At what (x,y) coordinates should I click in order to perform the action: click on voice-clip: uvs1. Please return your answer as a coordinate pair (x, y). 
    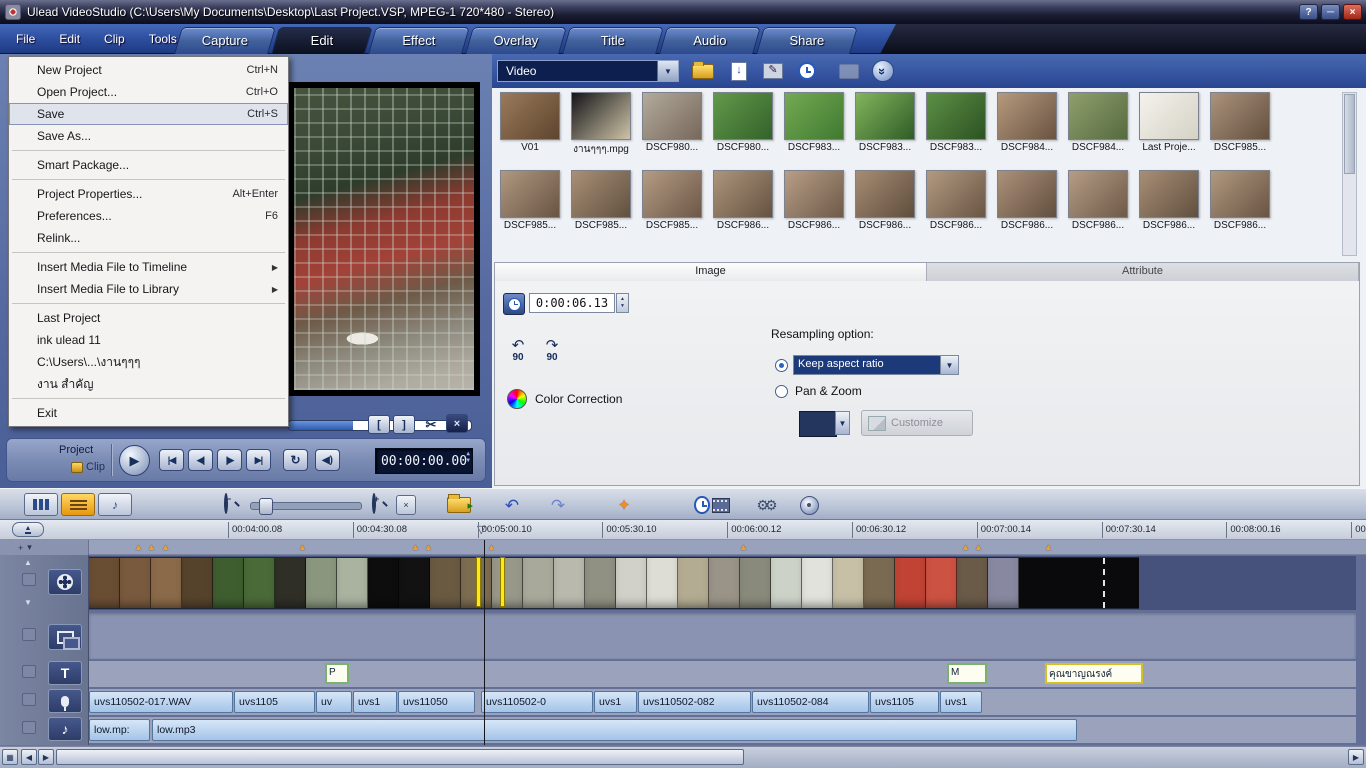
    Looking at the image, I should click on (375, 702).